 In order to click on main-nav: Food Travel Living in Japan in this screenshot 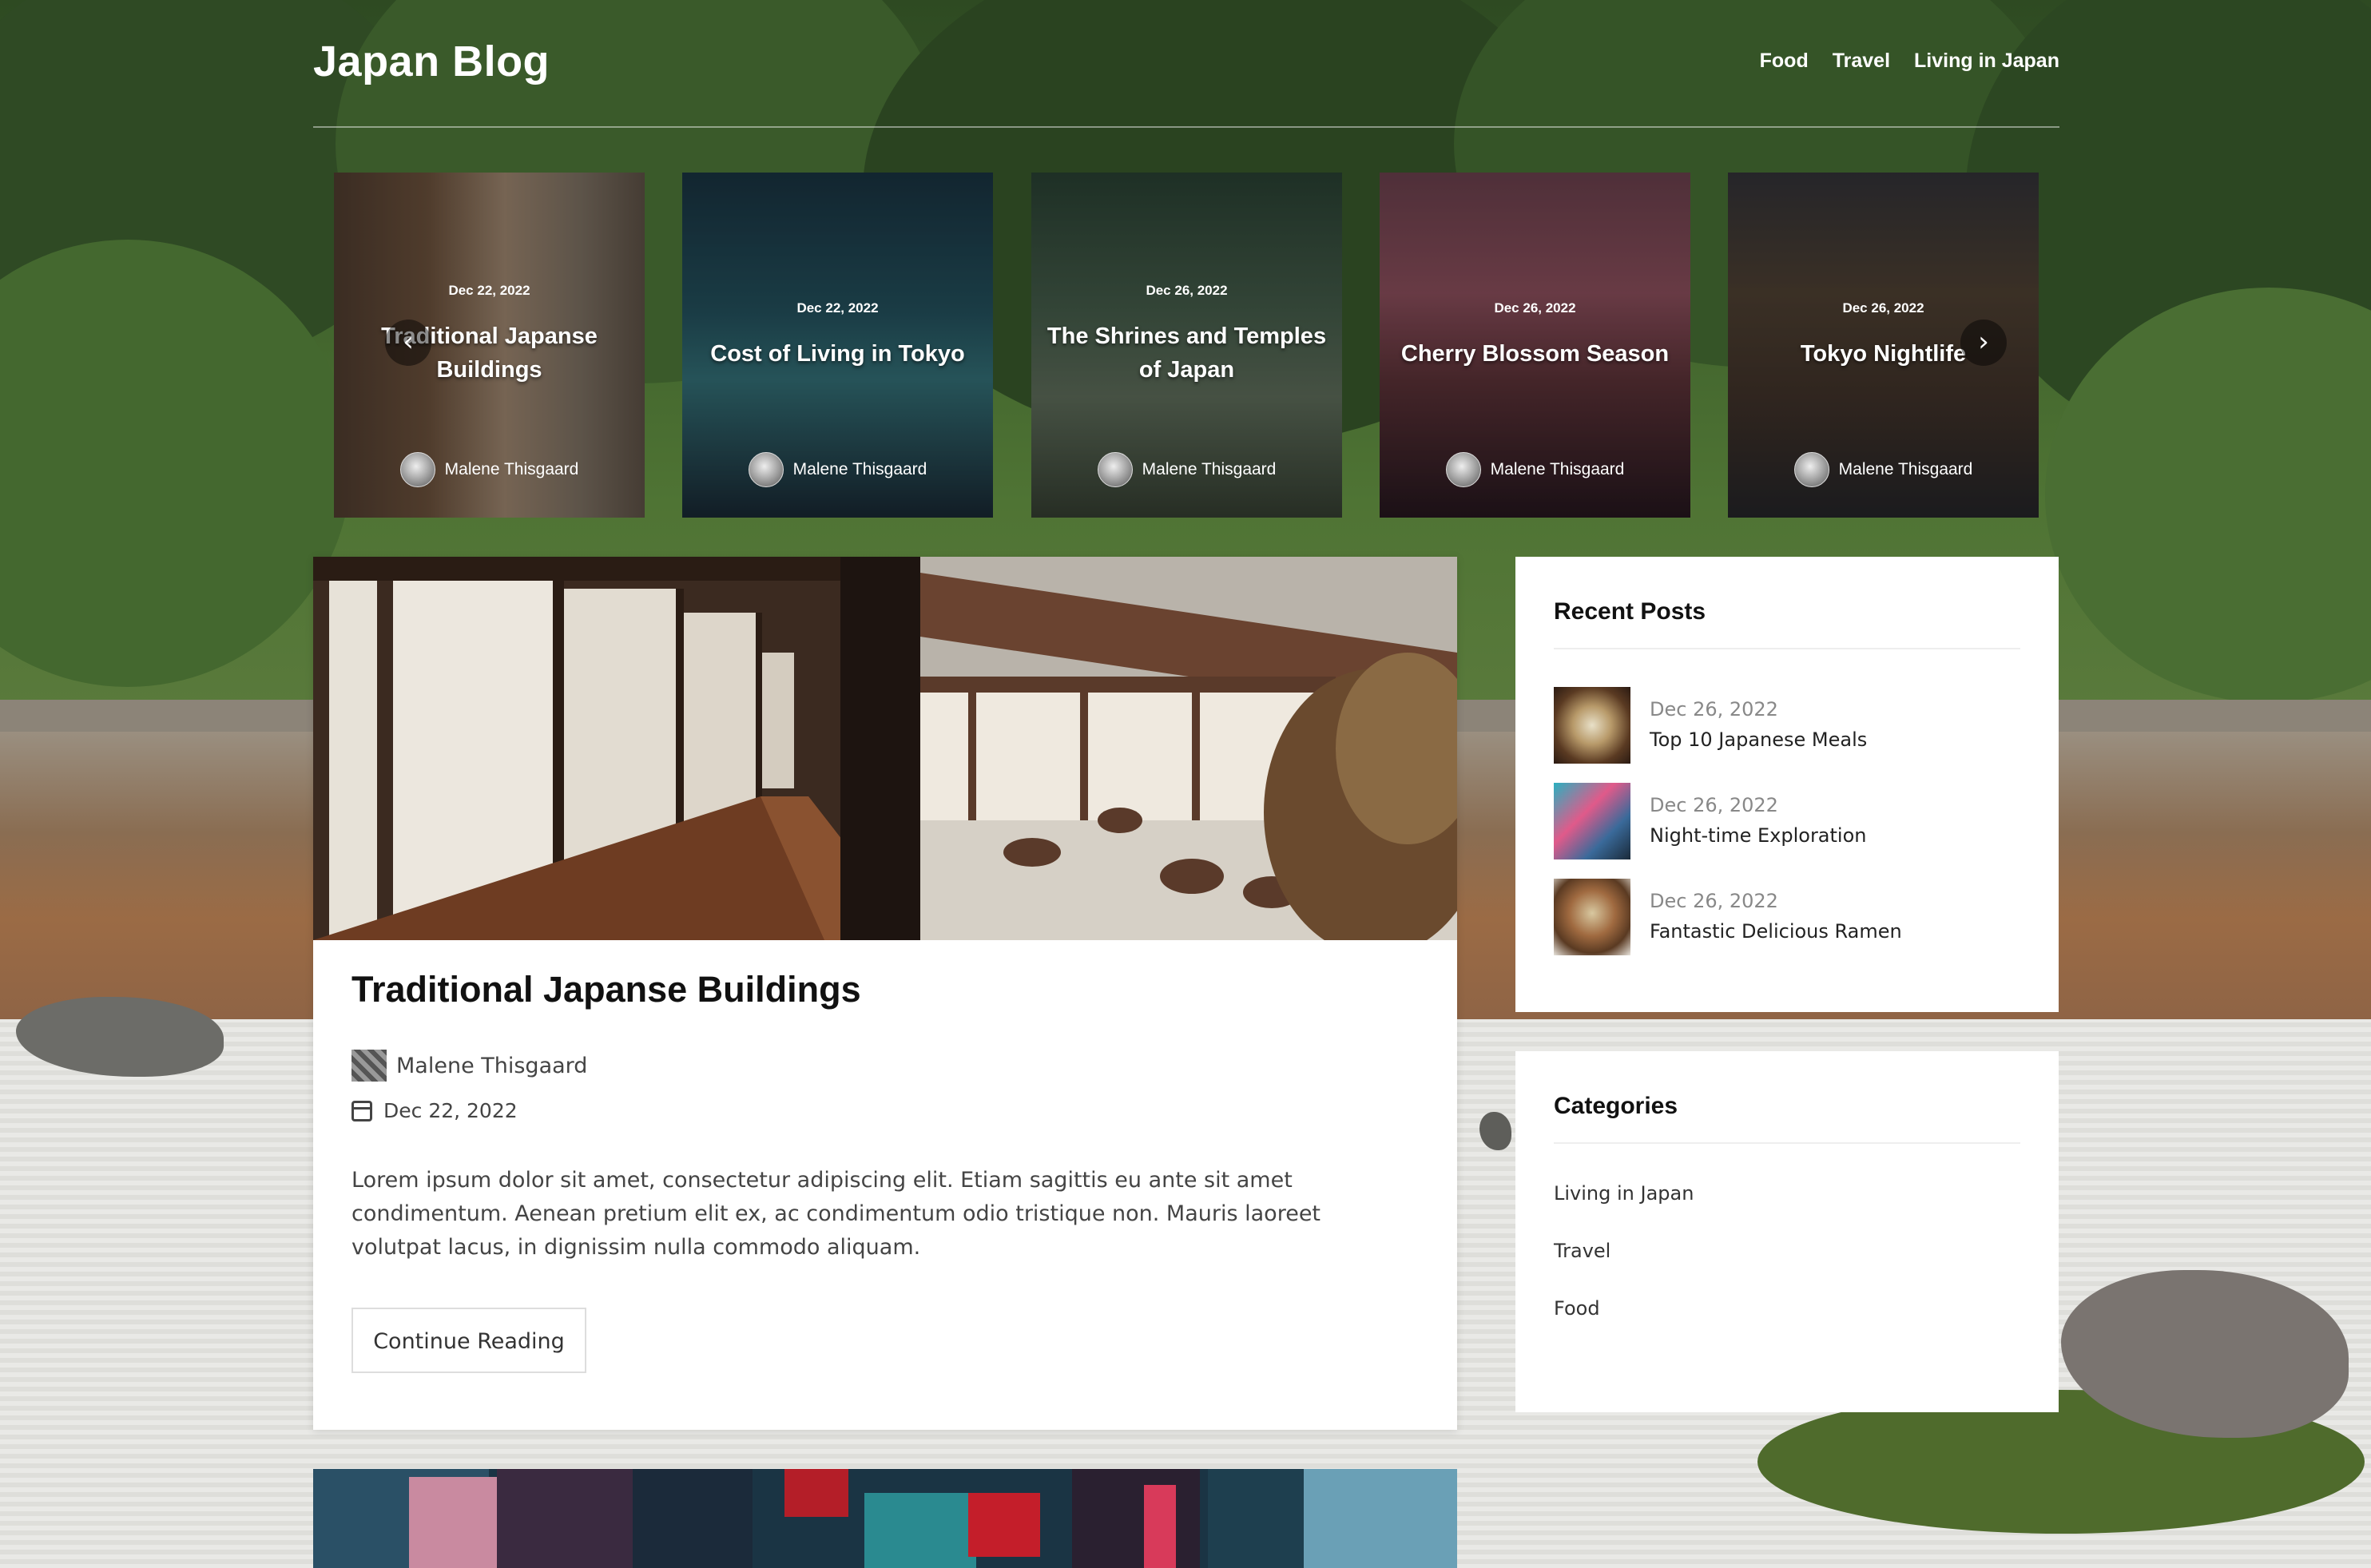, I will do `click(1909, 61)`.